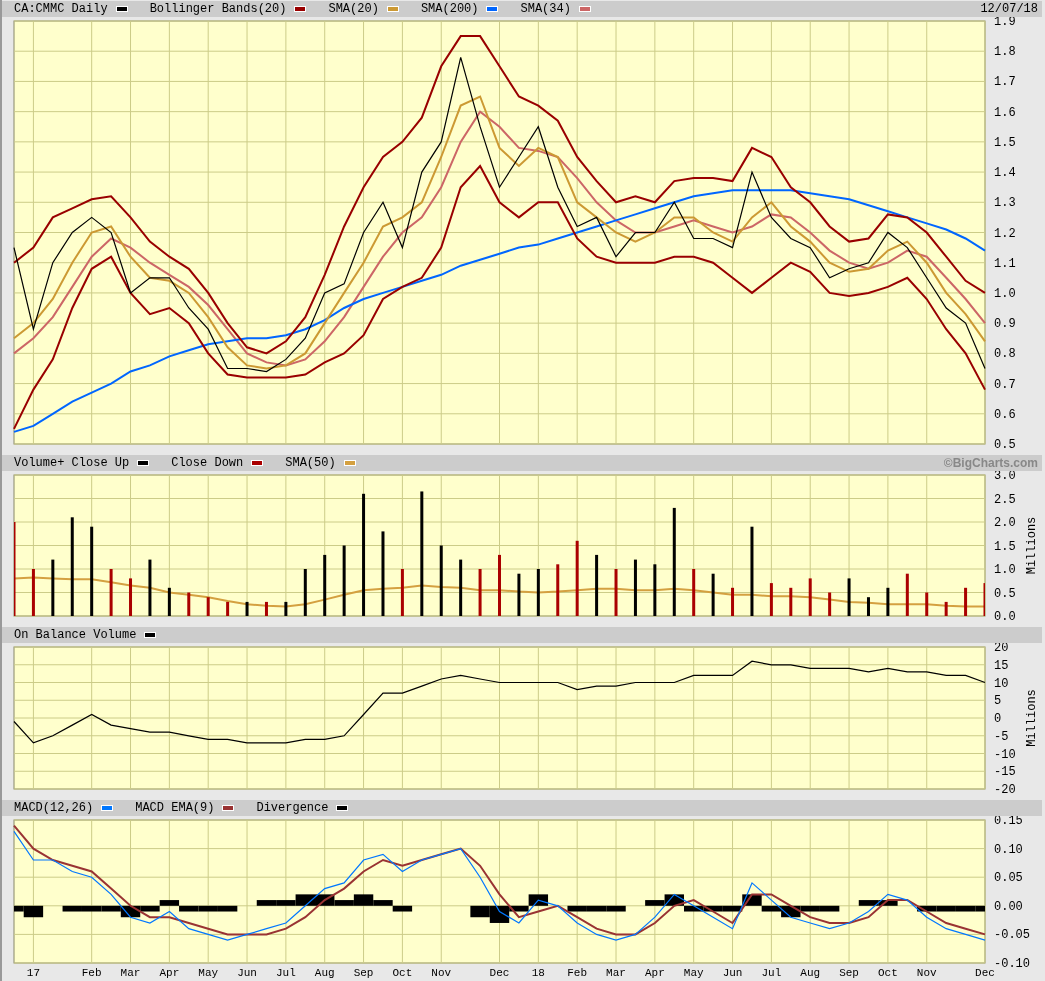 The image size is (1045, 981). What do you see at coordinates (1001, 683) in the screenshot?
I see `axis-label: 10` at bounding box center [1001, 683].